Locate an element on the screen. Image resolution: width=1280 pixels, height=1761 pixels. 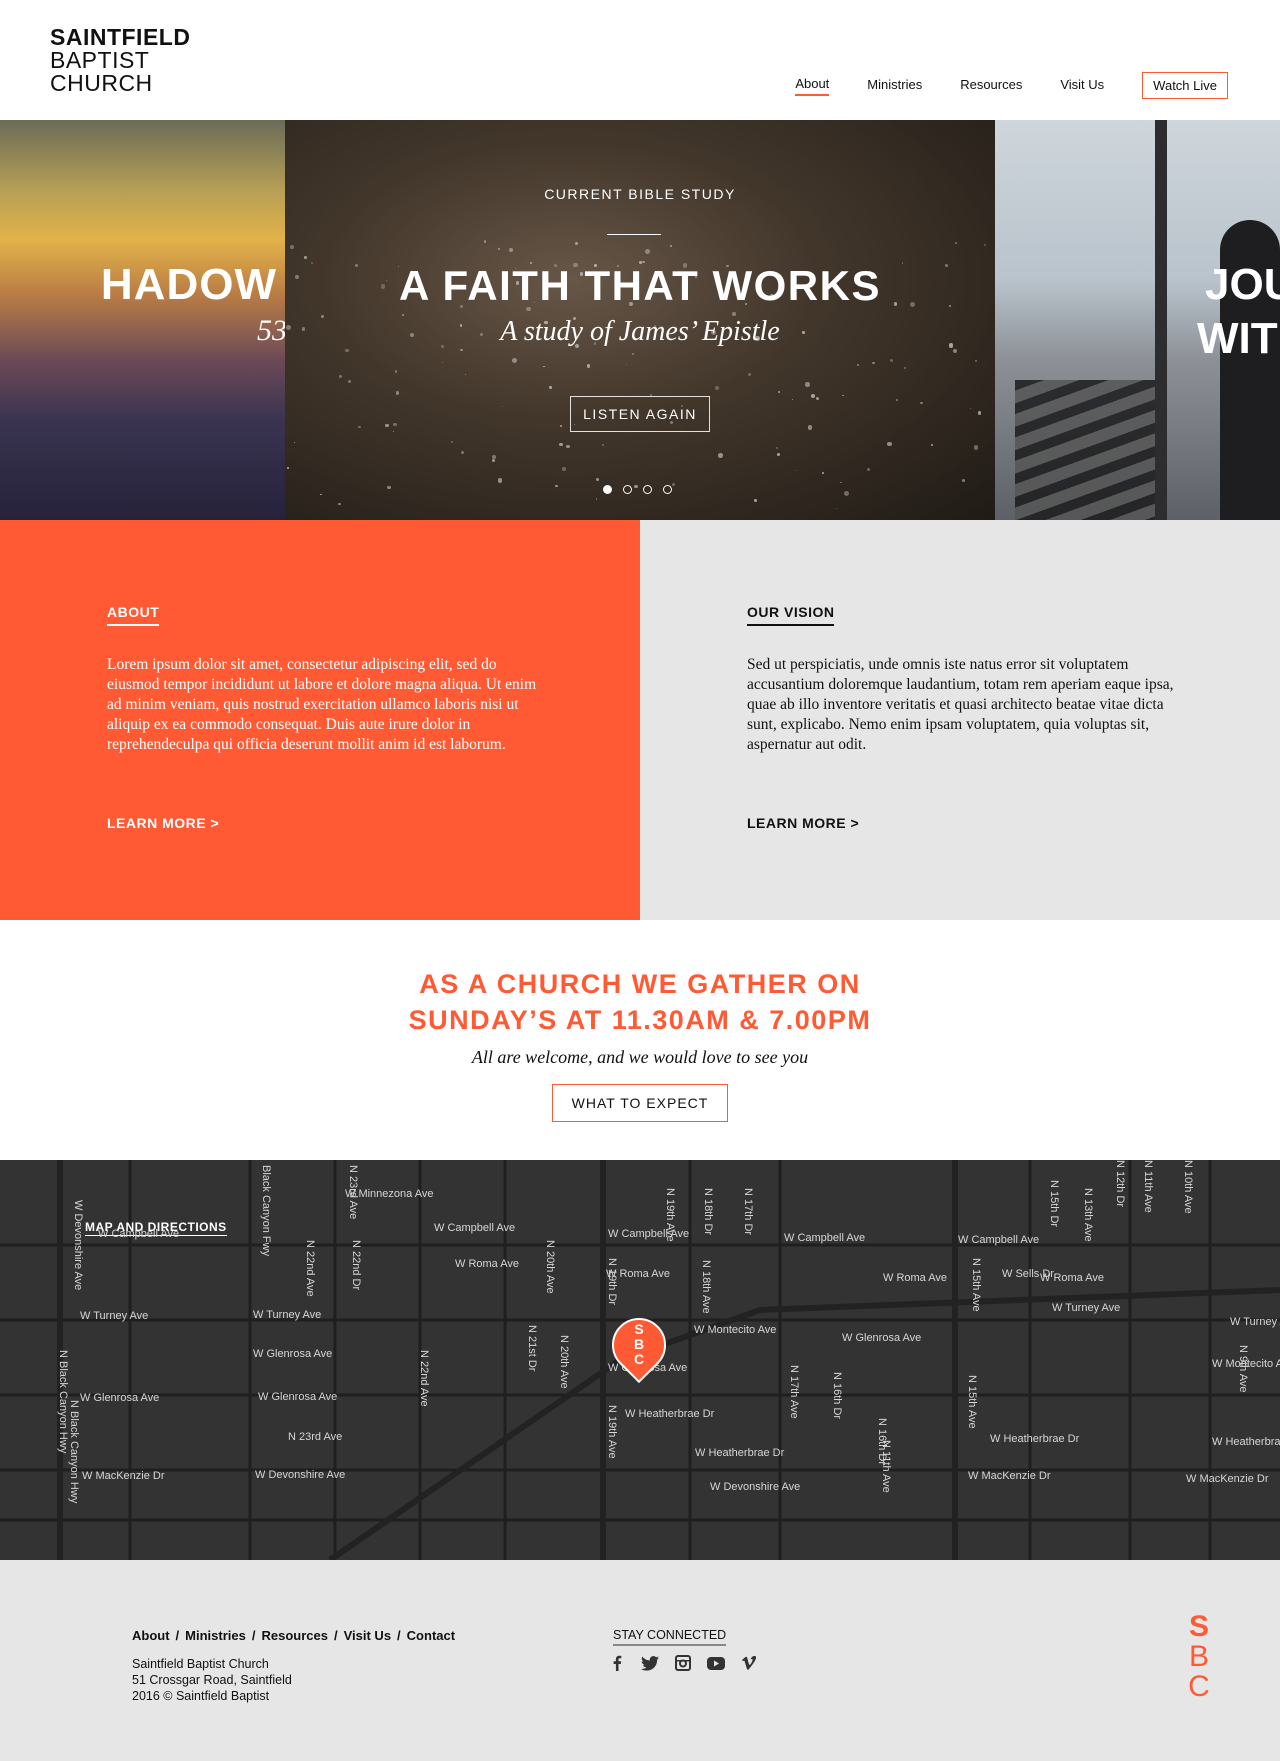
airport-chairs-image is located at coordinates (1090, 450).